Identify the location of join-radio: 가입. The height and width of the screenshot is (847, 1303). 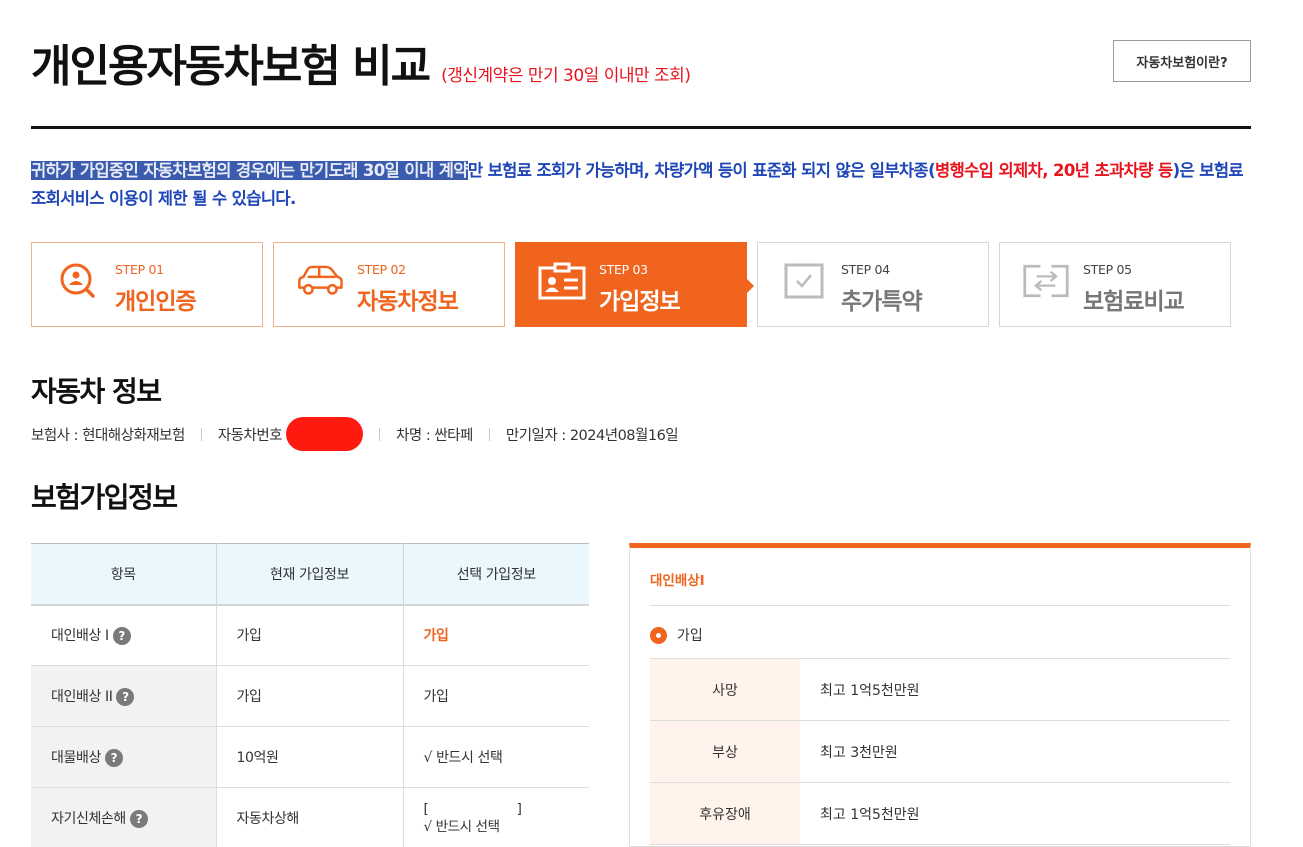
(676, 635).